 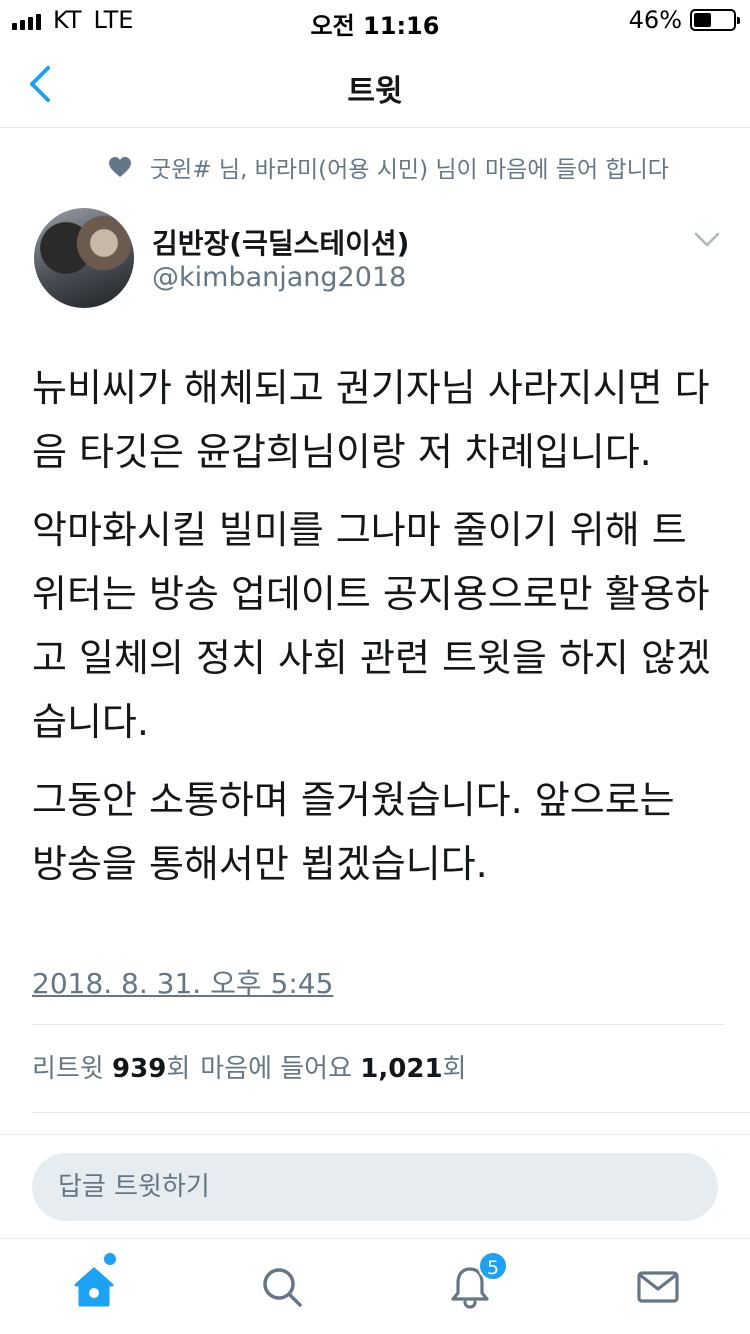 I want to click on retweet-label: 리트윗, so click(x=68, y=1069).